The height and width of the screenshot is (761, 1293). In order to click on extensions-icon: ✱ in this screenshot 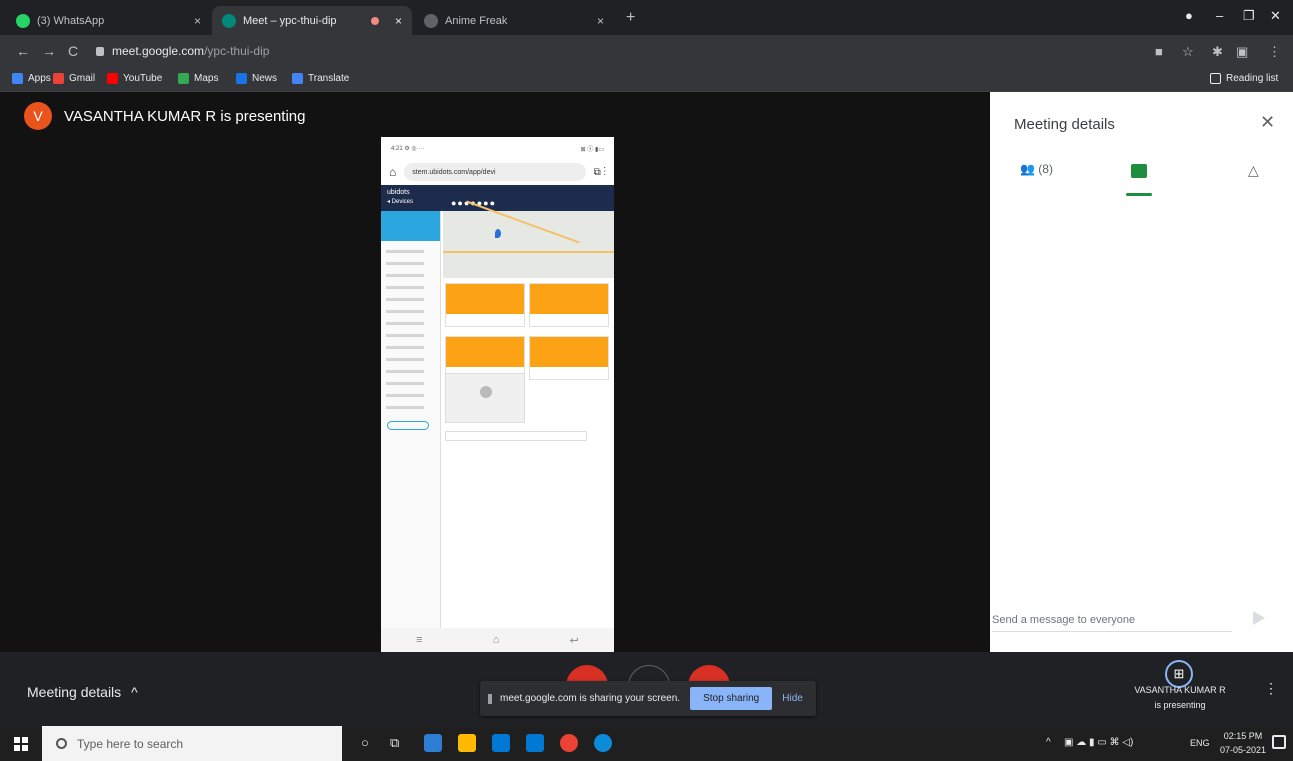, I will do `click(1217, 52)`.